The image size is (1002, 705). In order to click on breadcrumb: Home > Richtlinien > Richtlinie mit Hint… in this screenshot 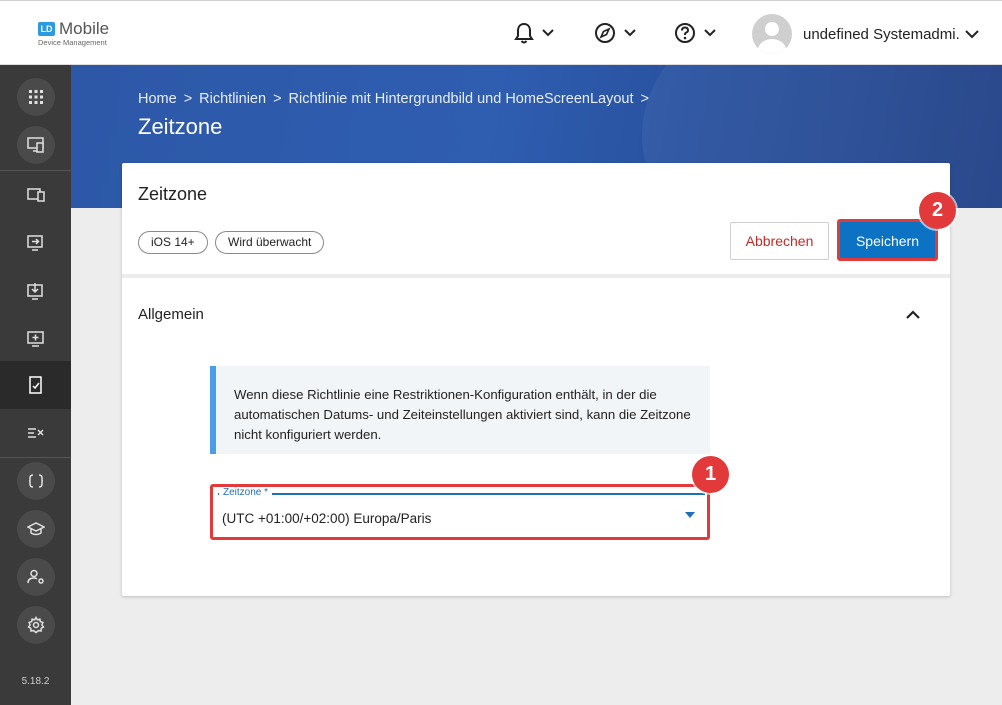, I will do `click(397, 99)`.